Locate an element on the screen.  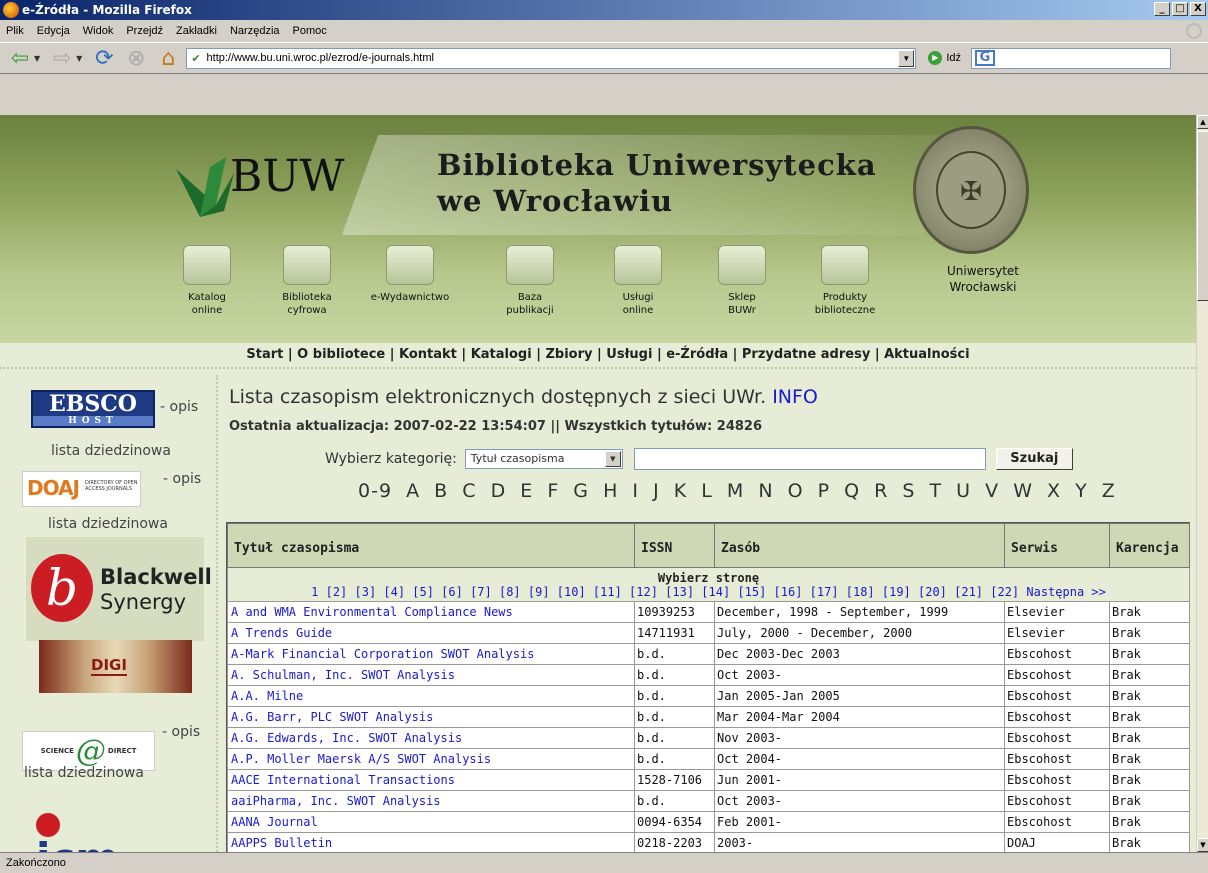
back-arrow-icon: ⇦ is located at coordinates (20, 58).